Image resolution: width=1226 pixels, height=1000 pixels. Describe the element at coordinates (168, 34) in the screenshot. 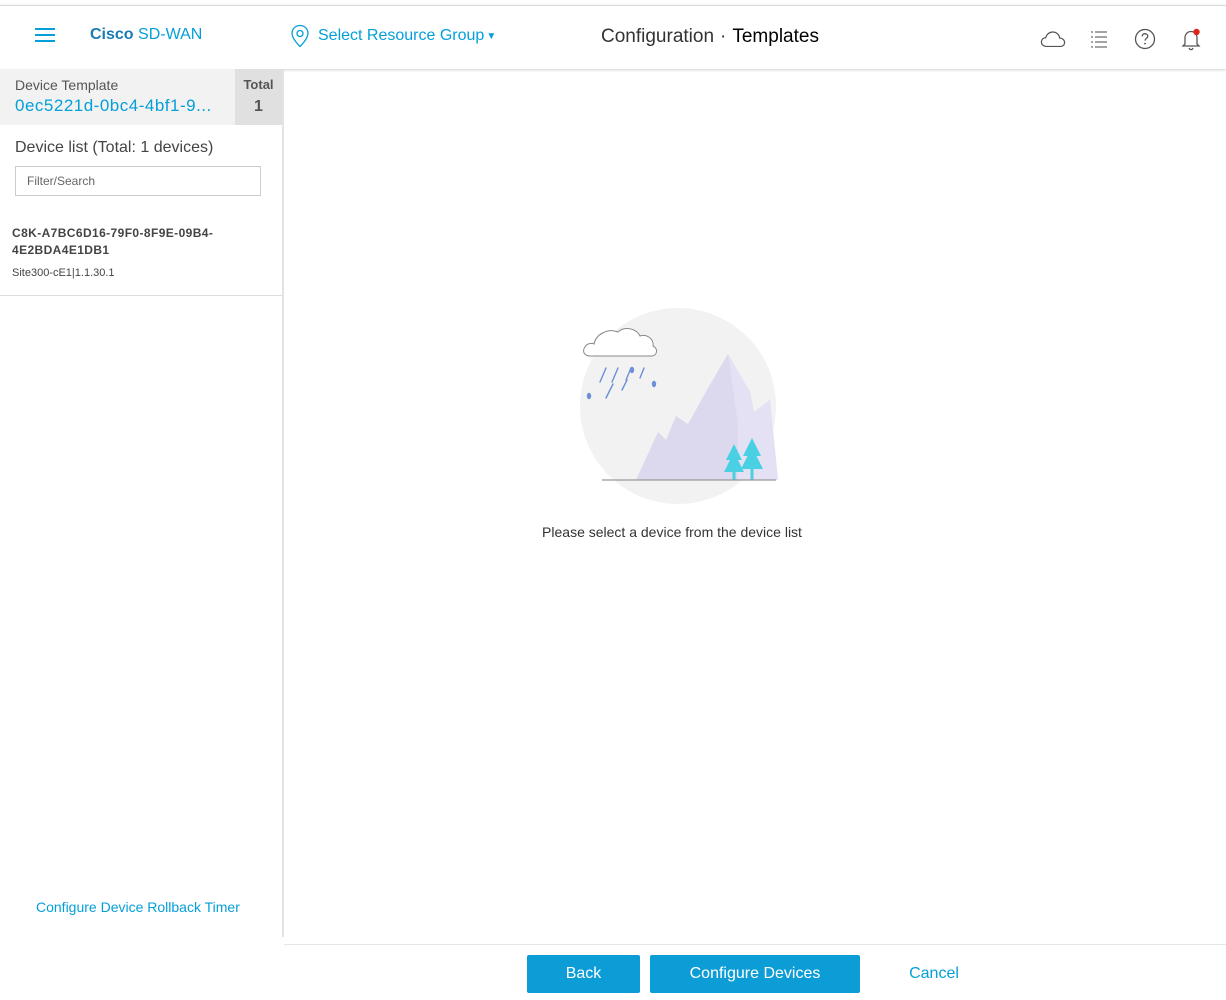

I see `brand-rest: SD-WAN` at that location.